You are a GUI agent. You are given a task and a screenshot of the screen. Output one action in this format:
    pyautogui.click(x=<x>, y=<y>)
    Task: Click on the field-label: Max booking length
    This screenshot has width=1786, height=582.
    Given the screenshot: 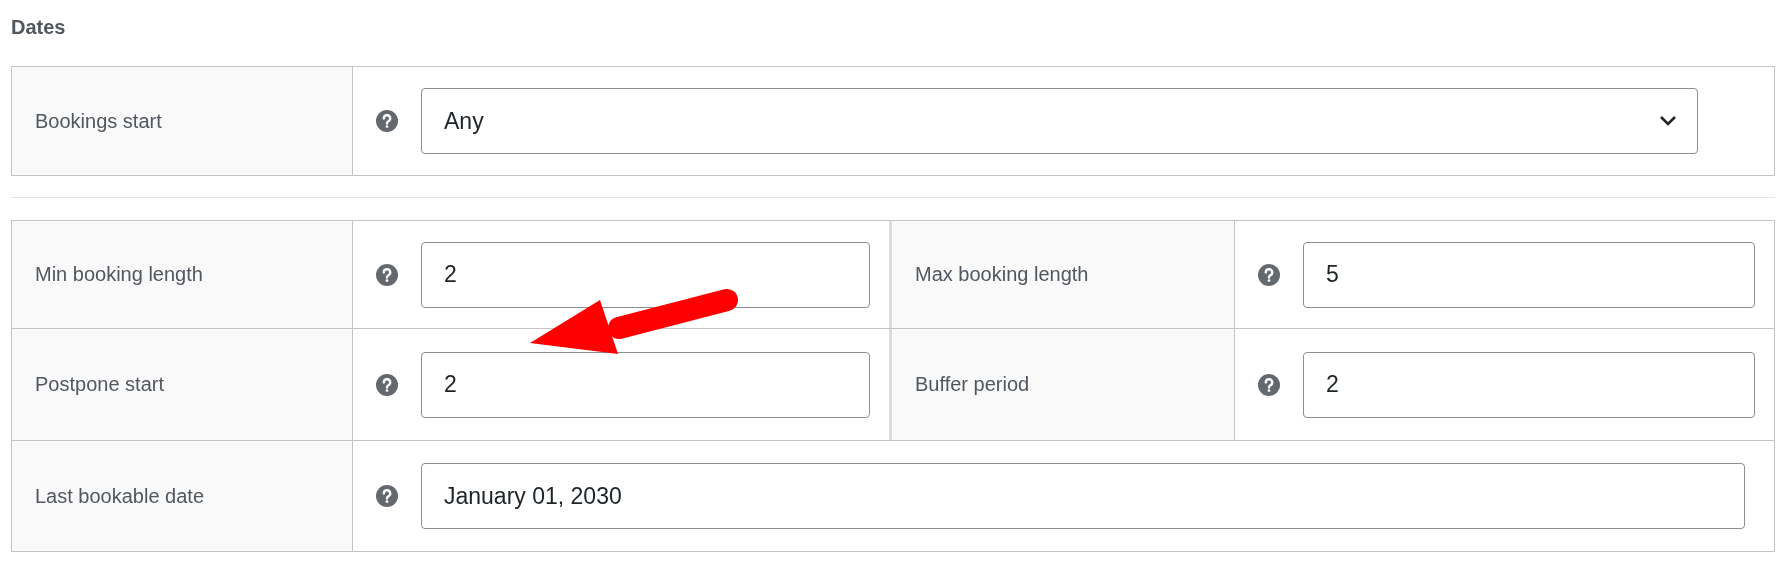 What is the action you would take?
    pyautogui.click(x=1002, y=274)
    